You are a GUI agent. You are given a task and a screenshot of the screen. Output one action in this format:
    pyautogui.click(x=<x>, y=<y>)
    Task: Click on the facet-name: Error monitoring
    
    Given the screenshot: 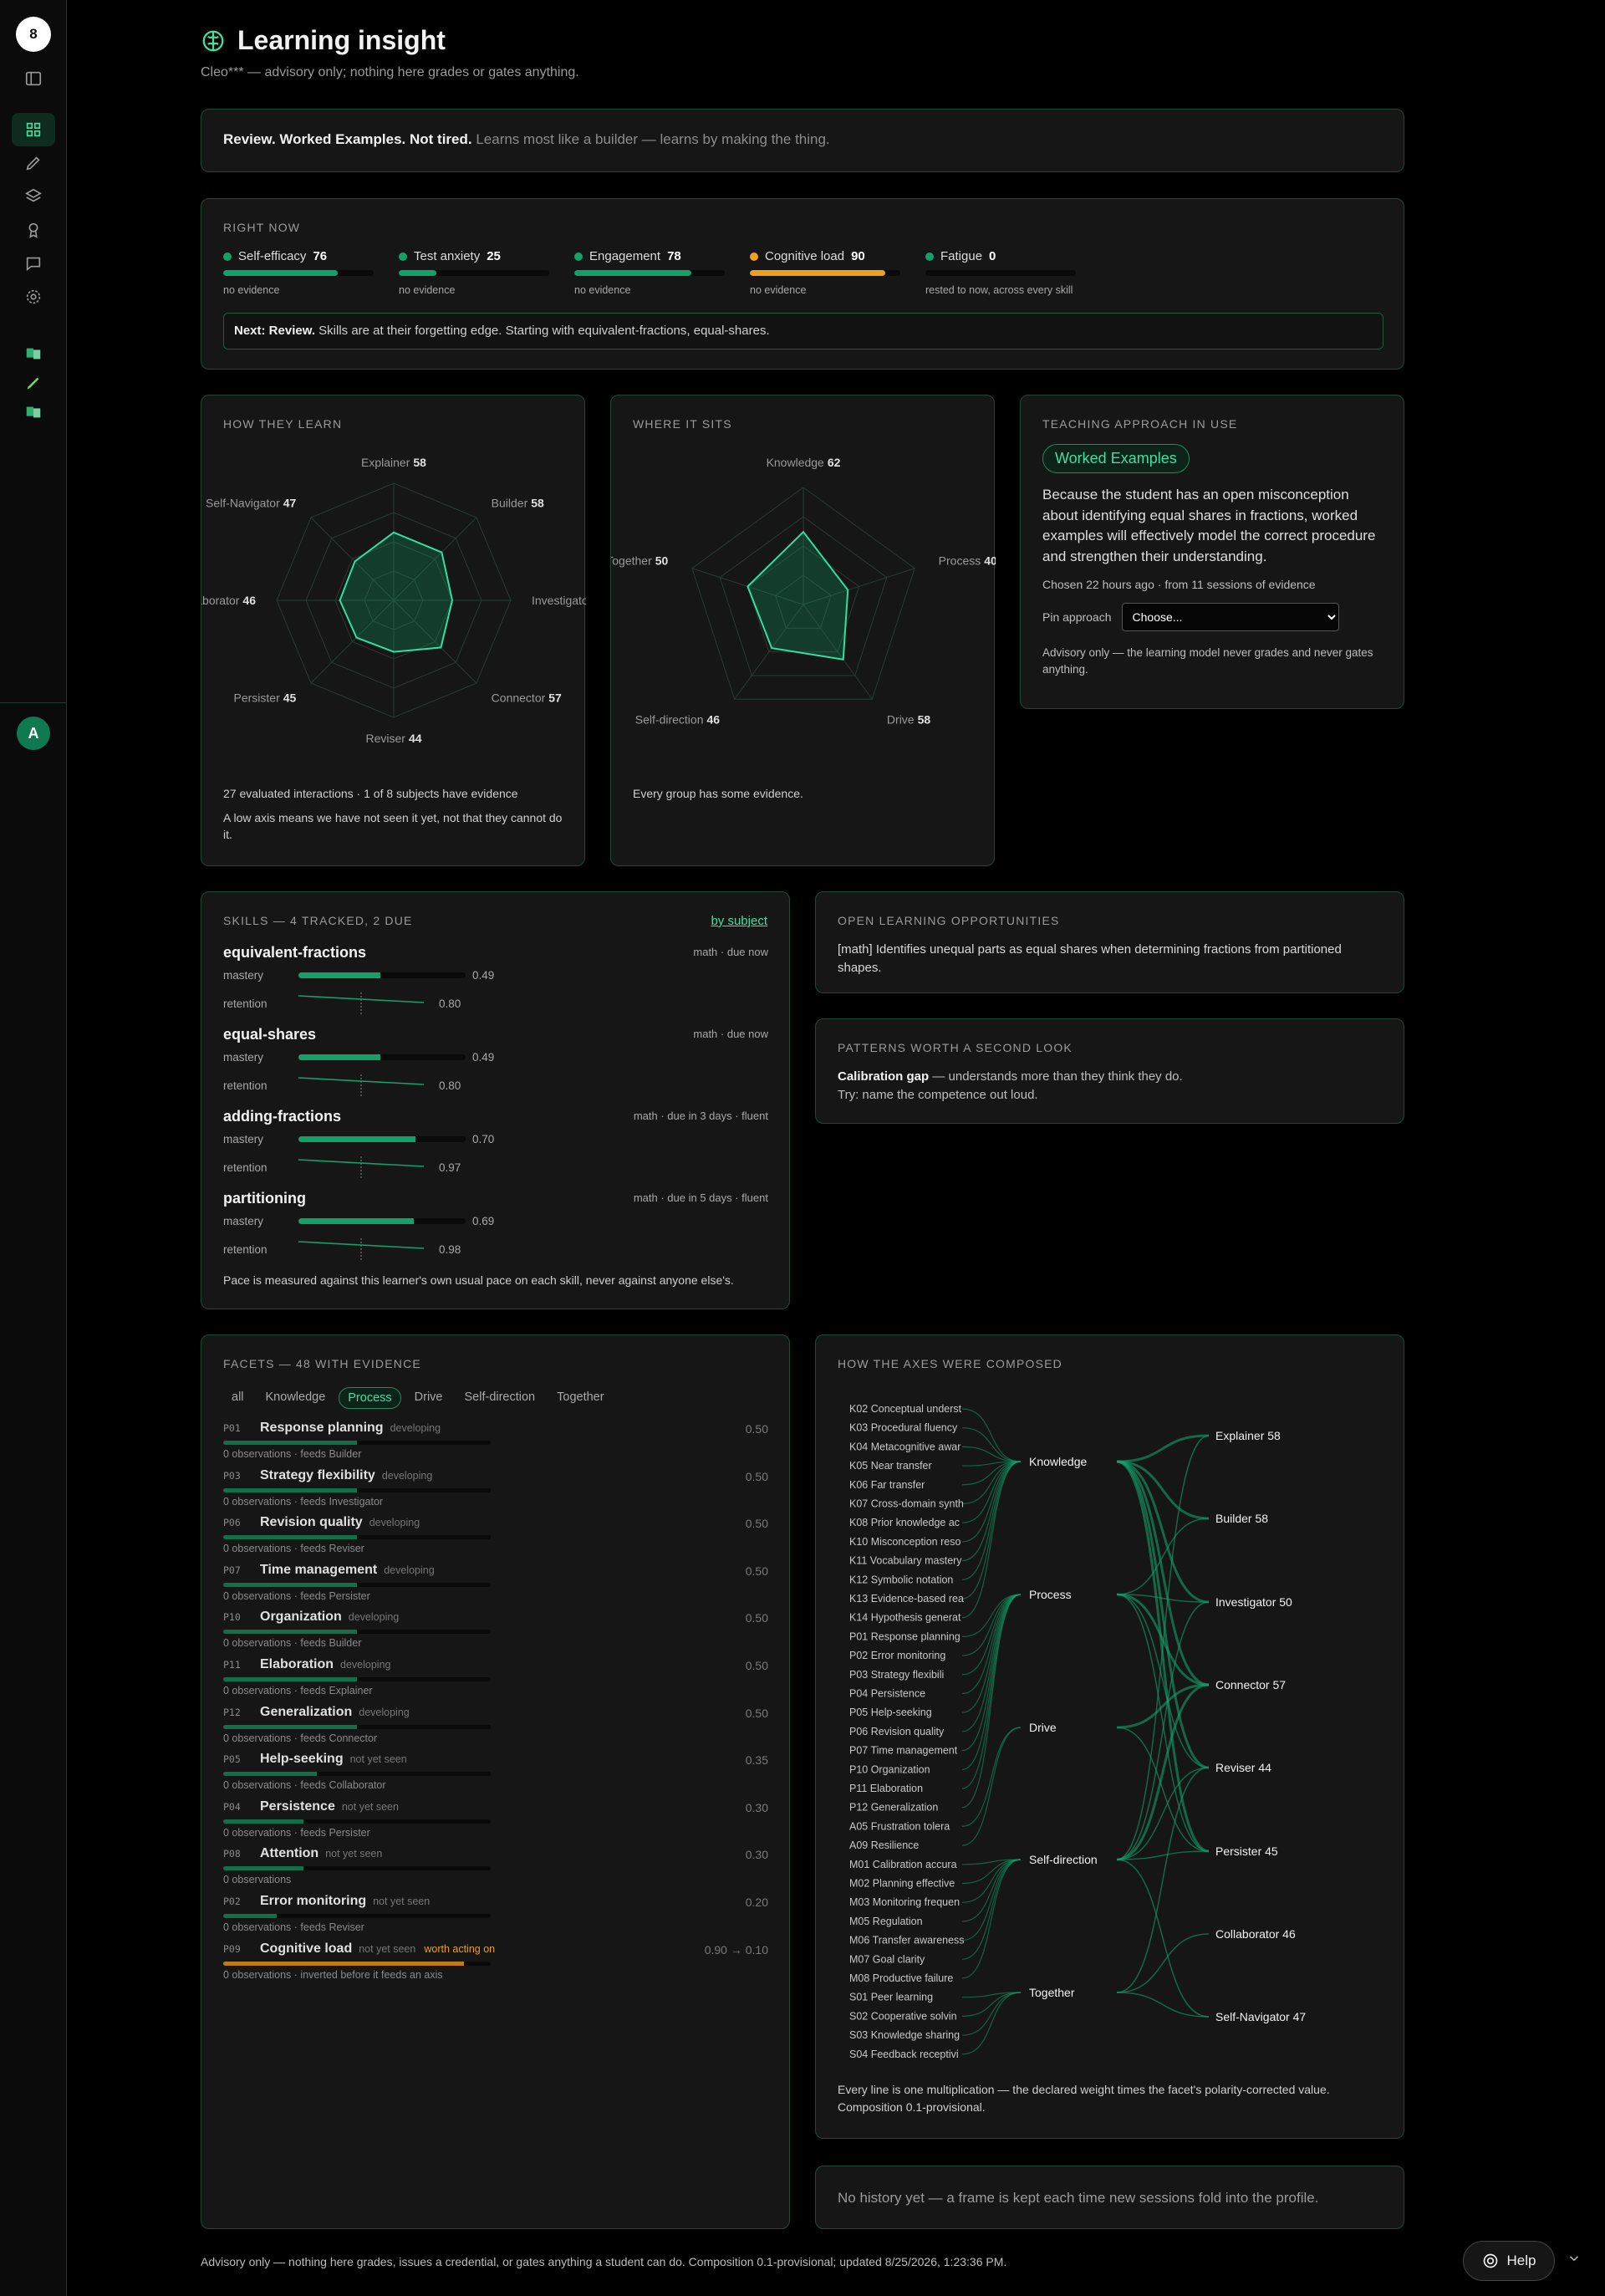 What is the action you would take?
    pyautogui.click(x=313, y=1901)
    